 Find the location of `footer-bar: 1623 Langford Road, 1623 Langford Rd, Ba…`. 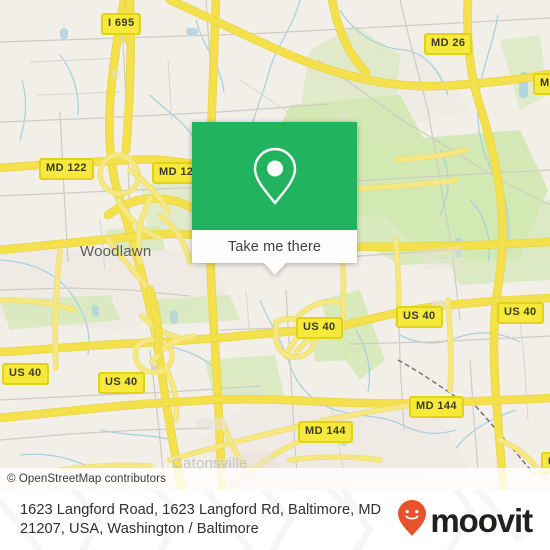

footer-bar: 1623 Langford Road, 1623 Langford Rd, Ba… is located at coordinates (275, 520).